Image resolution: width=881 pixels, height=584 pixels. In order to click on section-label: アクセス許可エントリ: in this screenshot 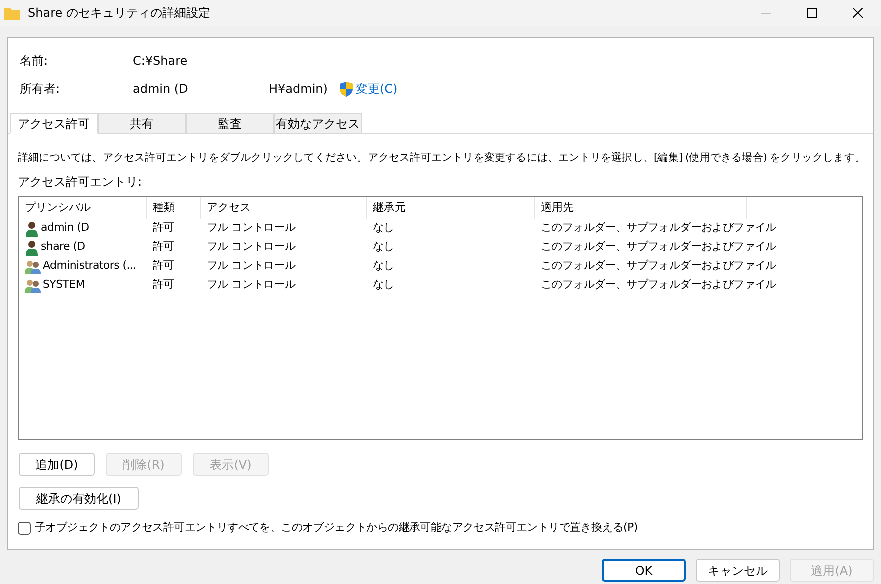, I will do `click(81, 182)`.